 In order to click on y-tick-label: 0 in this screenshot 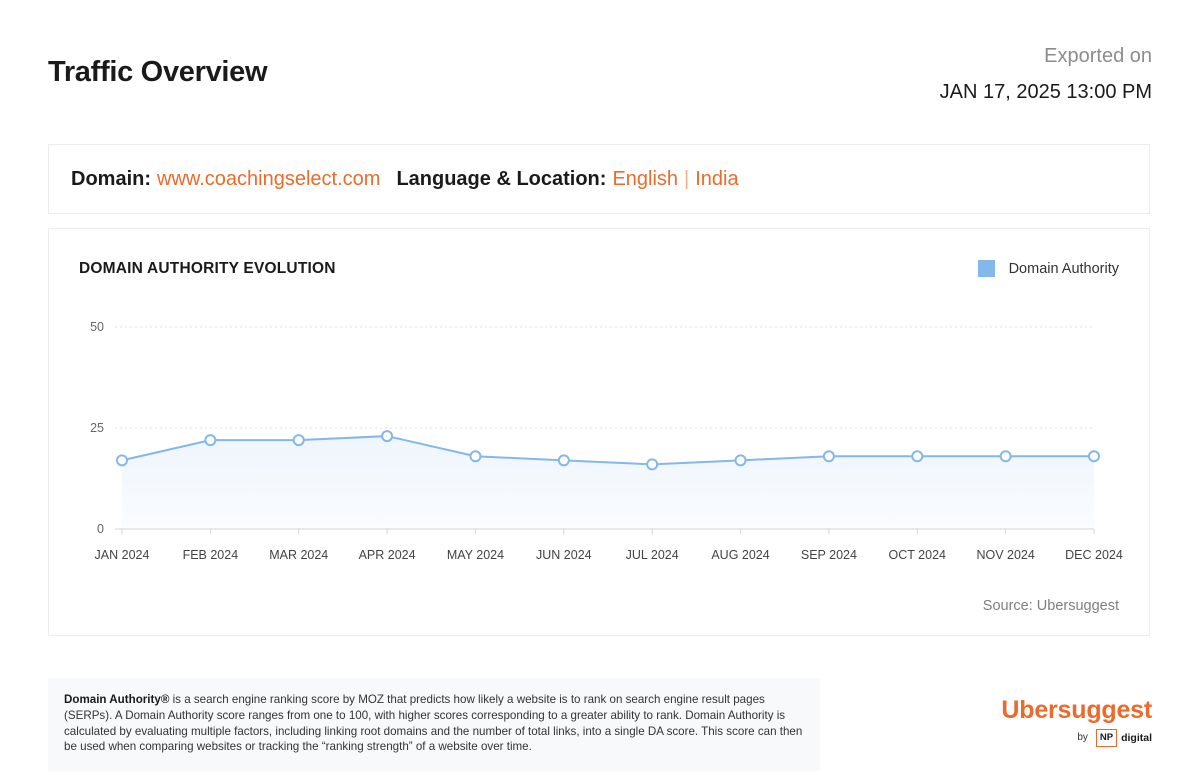, I will do `click(100, 529)`.